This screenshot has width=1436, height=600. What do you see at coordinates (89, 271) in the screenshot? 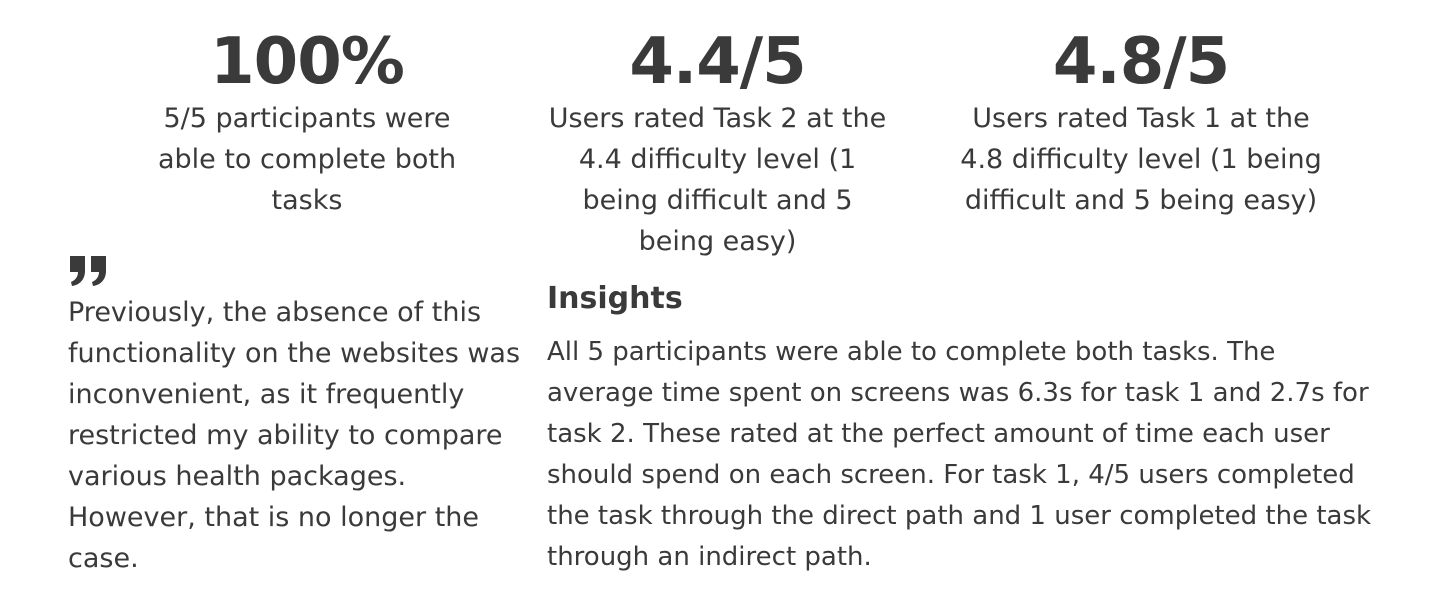
I see `quote-icon` at bounding box center [89, 271].